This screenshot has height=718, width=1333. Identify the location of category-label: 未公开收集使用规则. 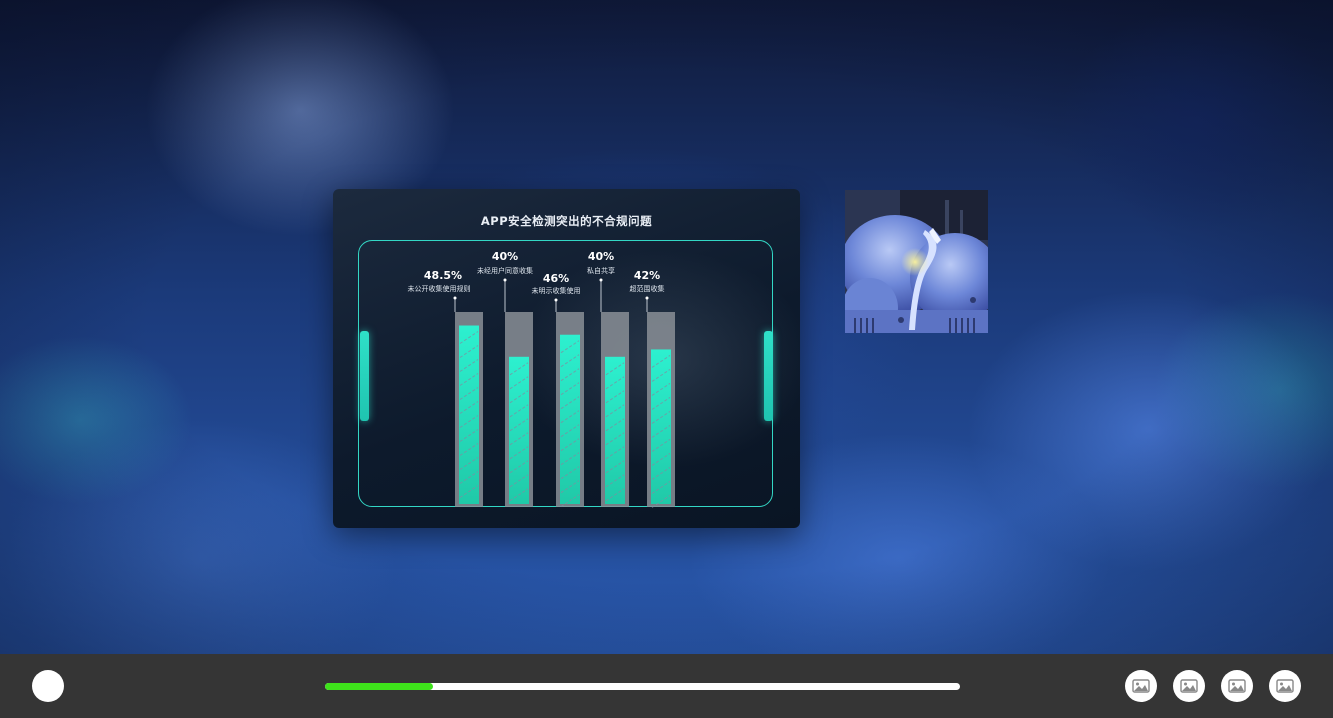
(439, 288).